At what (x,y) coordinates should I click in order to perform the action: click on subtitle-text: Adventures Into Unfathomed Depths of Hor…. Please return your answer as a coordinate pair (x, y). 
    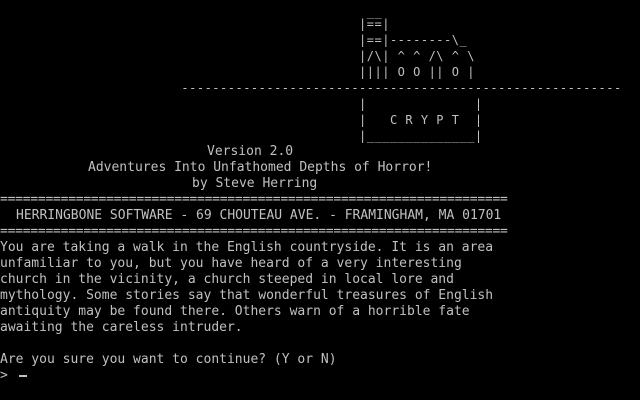
    Looking at the image, I should click on (260, 167).